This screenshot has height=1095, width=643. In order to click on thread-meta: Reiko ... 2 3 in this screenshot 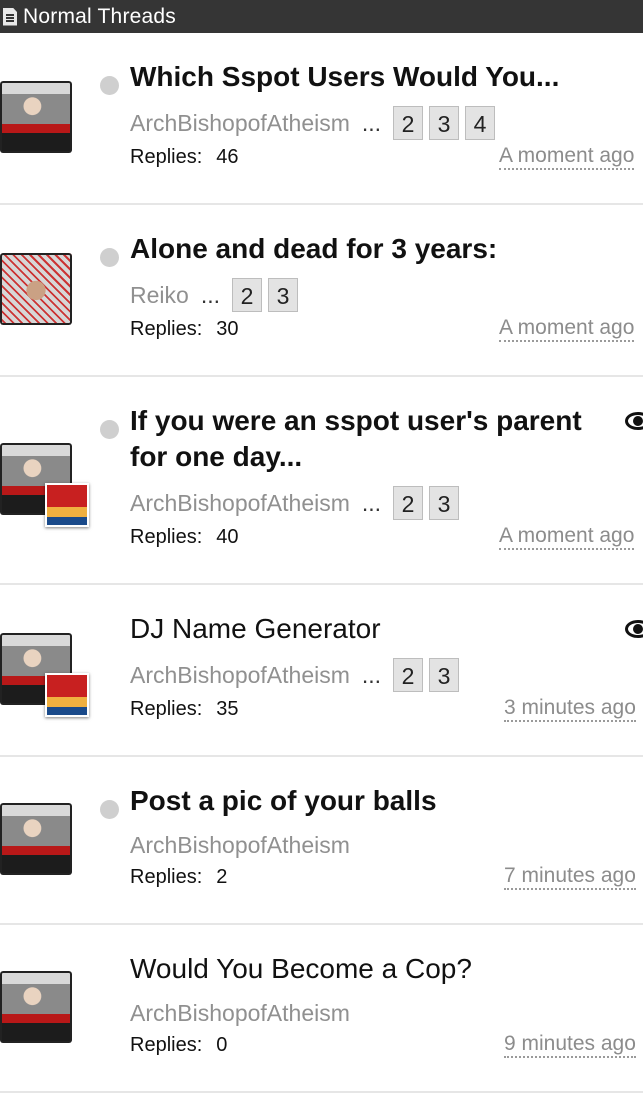, I will do `click(217, 295)`.